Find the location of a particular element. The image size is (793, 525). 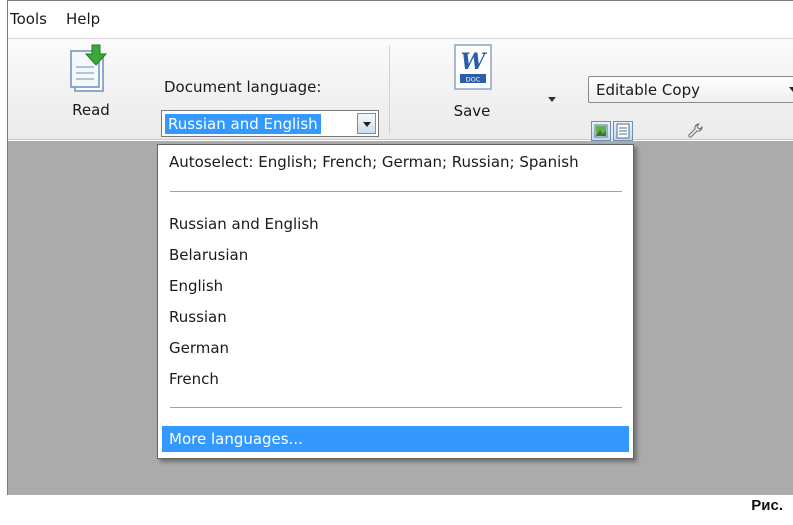

save-button: W DOC Save is located at coordinates (472, 90).